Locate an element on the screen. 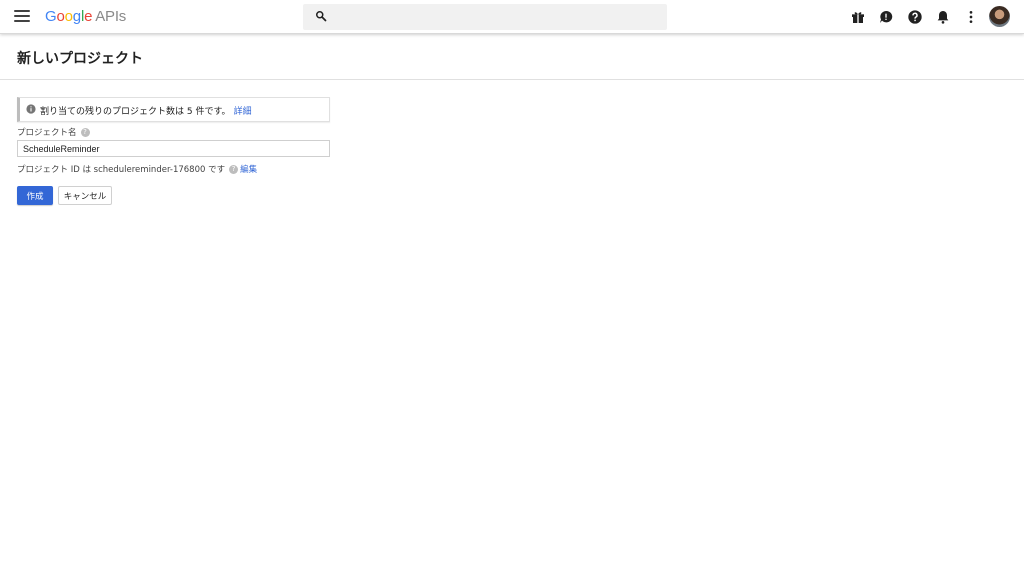 The width and height of the screenshot is (1024, 571). top-app-bar: Google APIs is located at coordinates (512, 17).